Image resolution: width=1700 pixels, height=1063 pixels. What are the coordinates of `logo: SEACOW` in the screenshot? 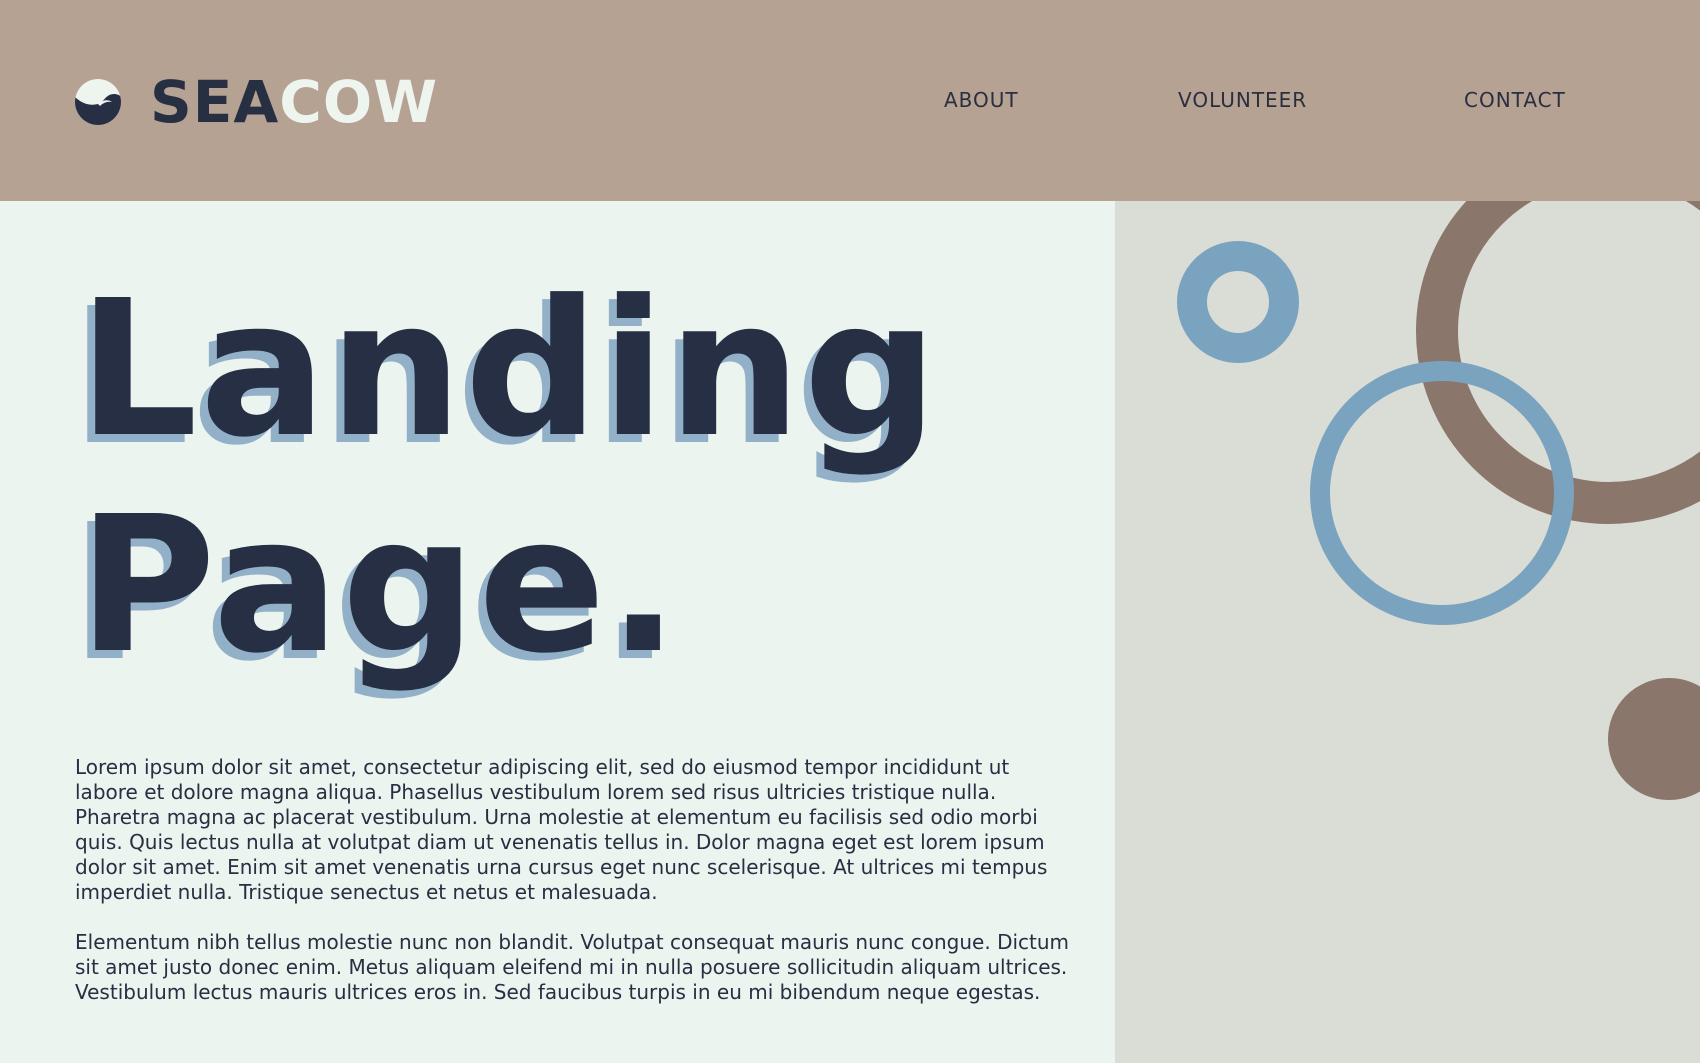 It's located at (256, 102).